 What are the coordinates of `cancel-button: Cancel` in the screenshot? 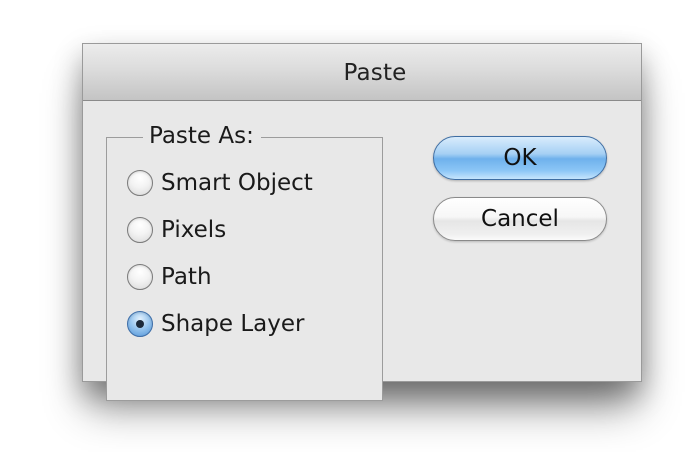 It's located at (520, 219).